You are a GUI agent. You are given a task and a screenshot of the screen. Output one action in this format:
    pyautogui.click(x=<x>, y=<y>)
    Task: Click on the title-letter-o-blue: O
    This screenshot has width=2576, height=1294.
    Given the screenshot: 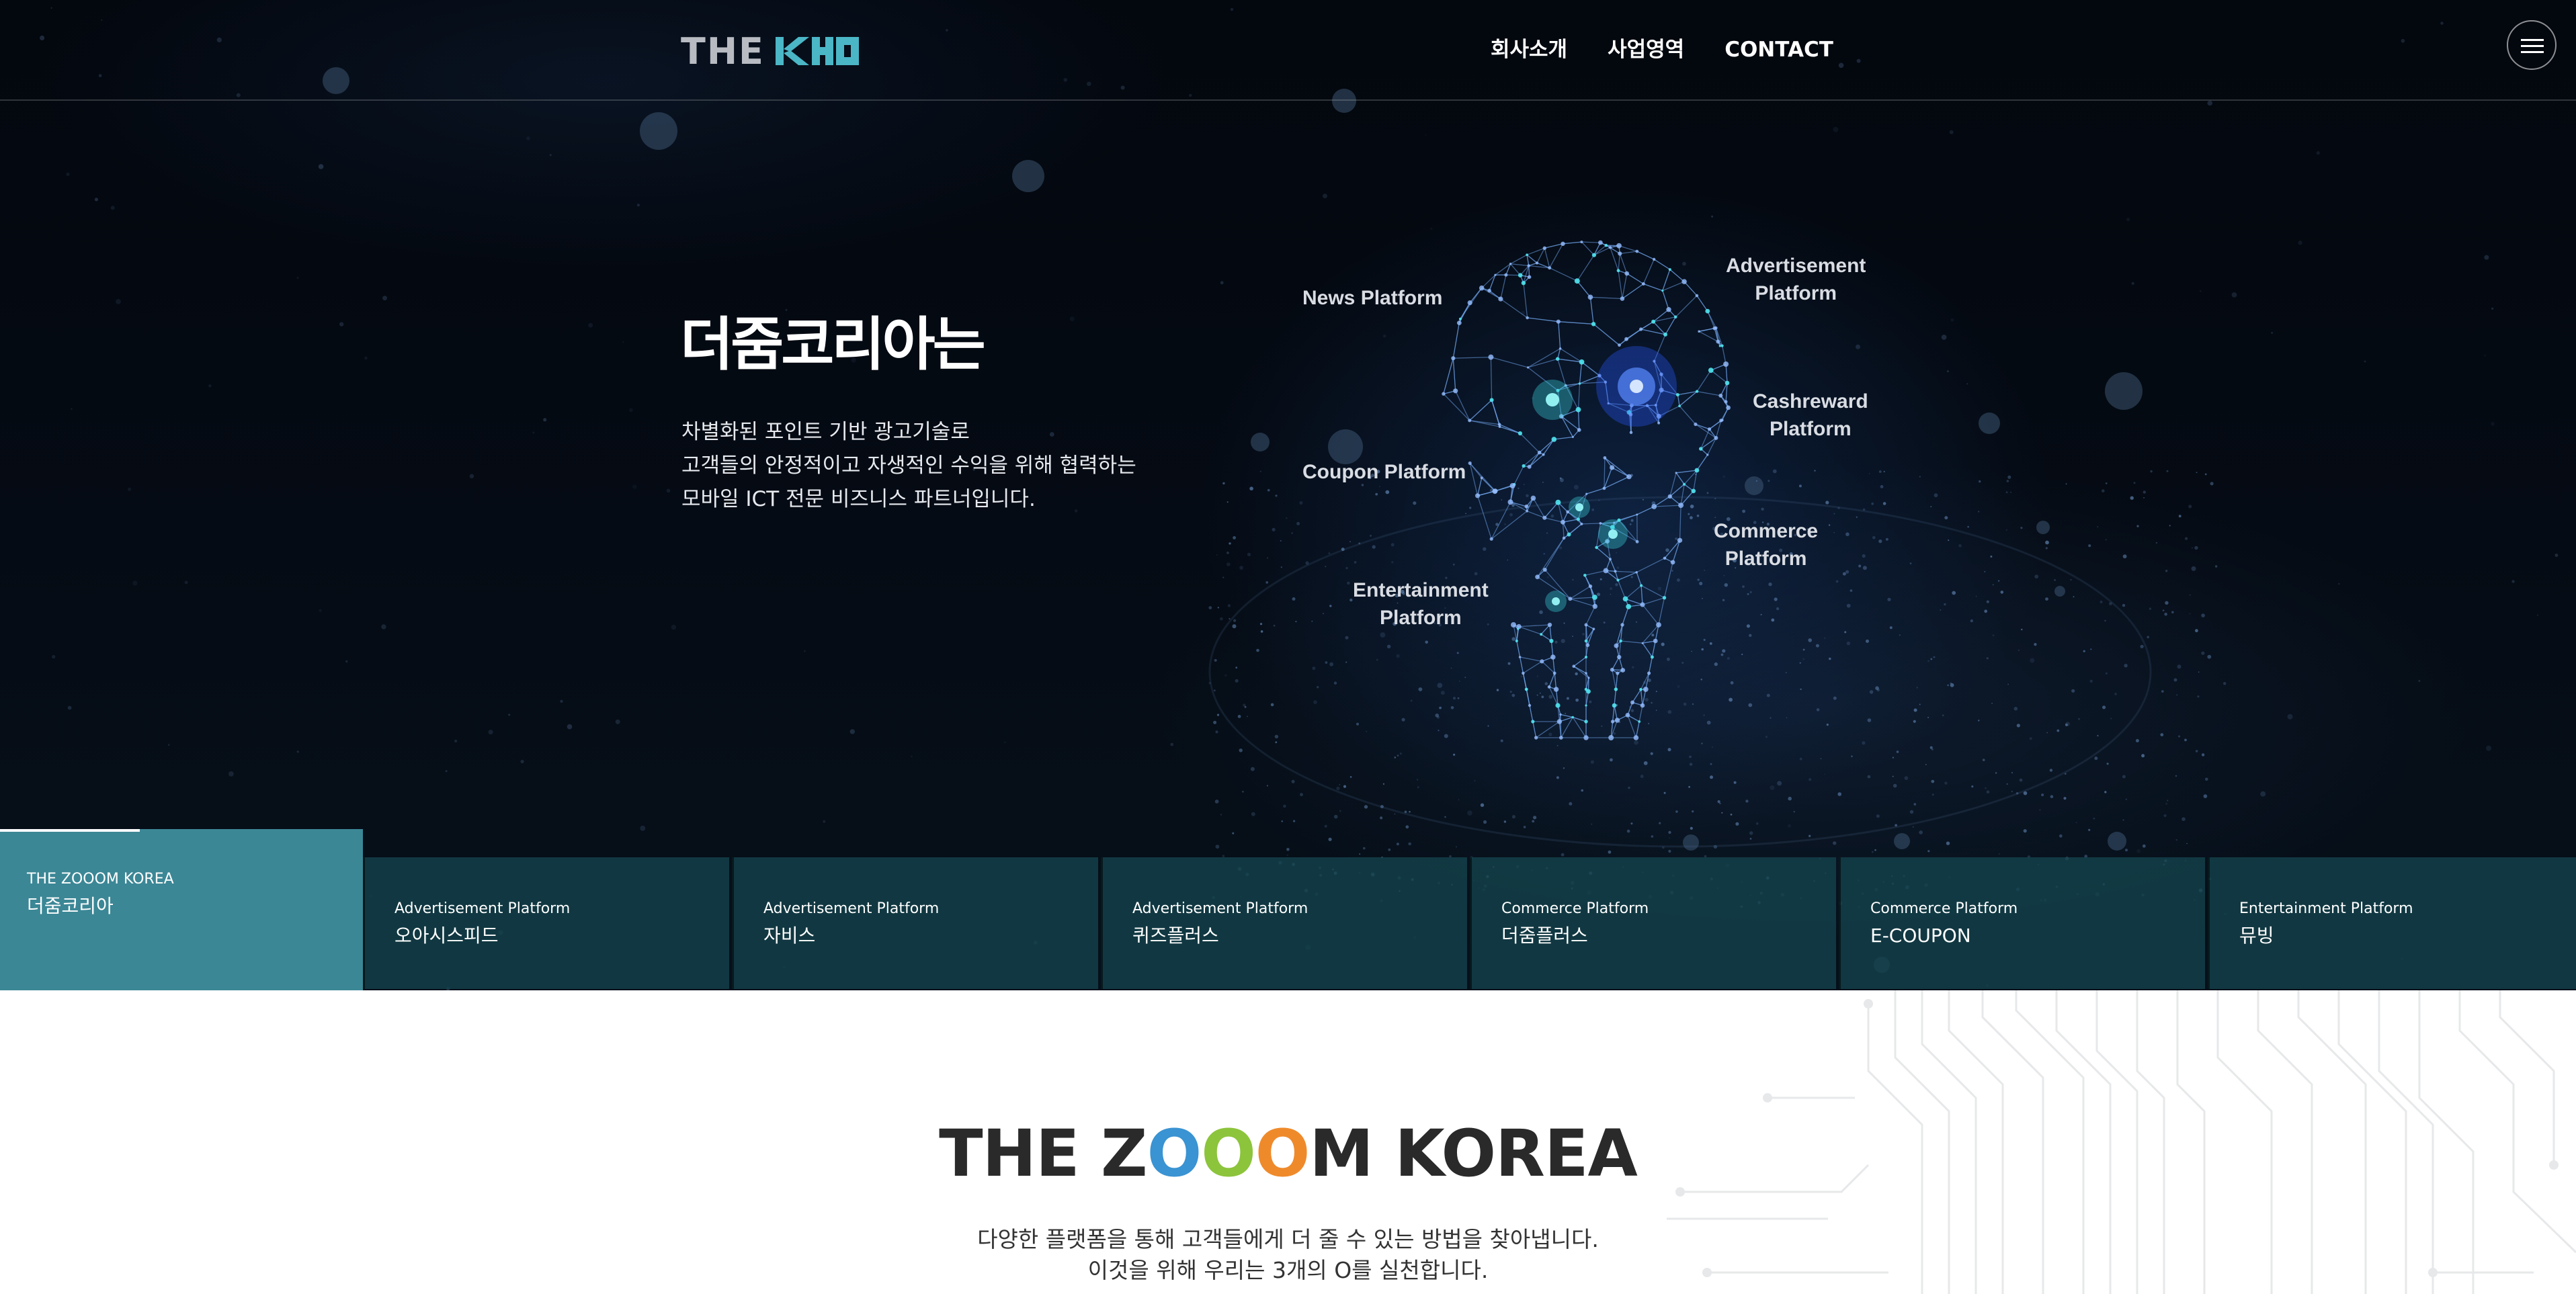 What is the action you would take?
    pyautogui.click(x=1174, y=1154)
    